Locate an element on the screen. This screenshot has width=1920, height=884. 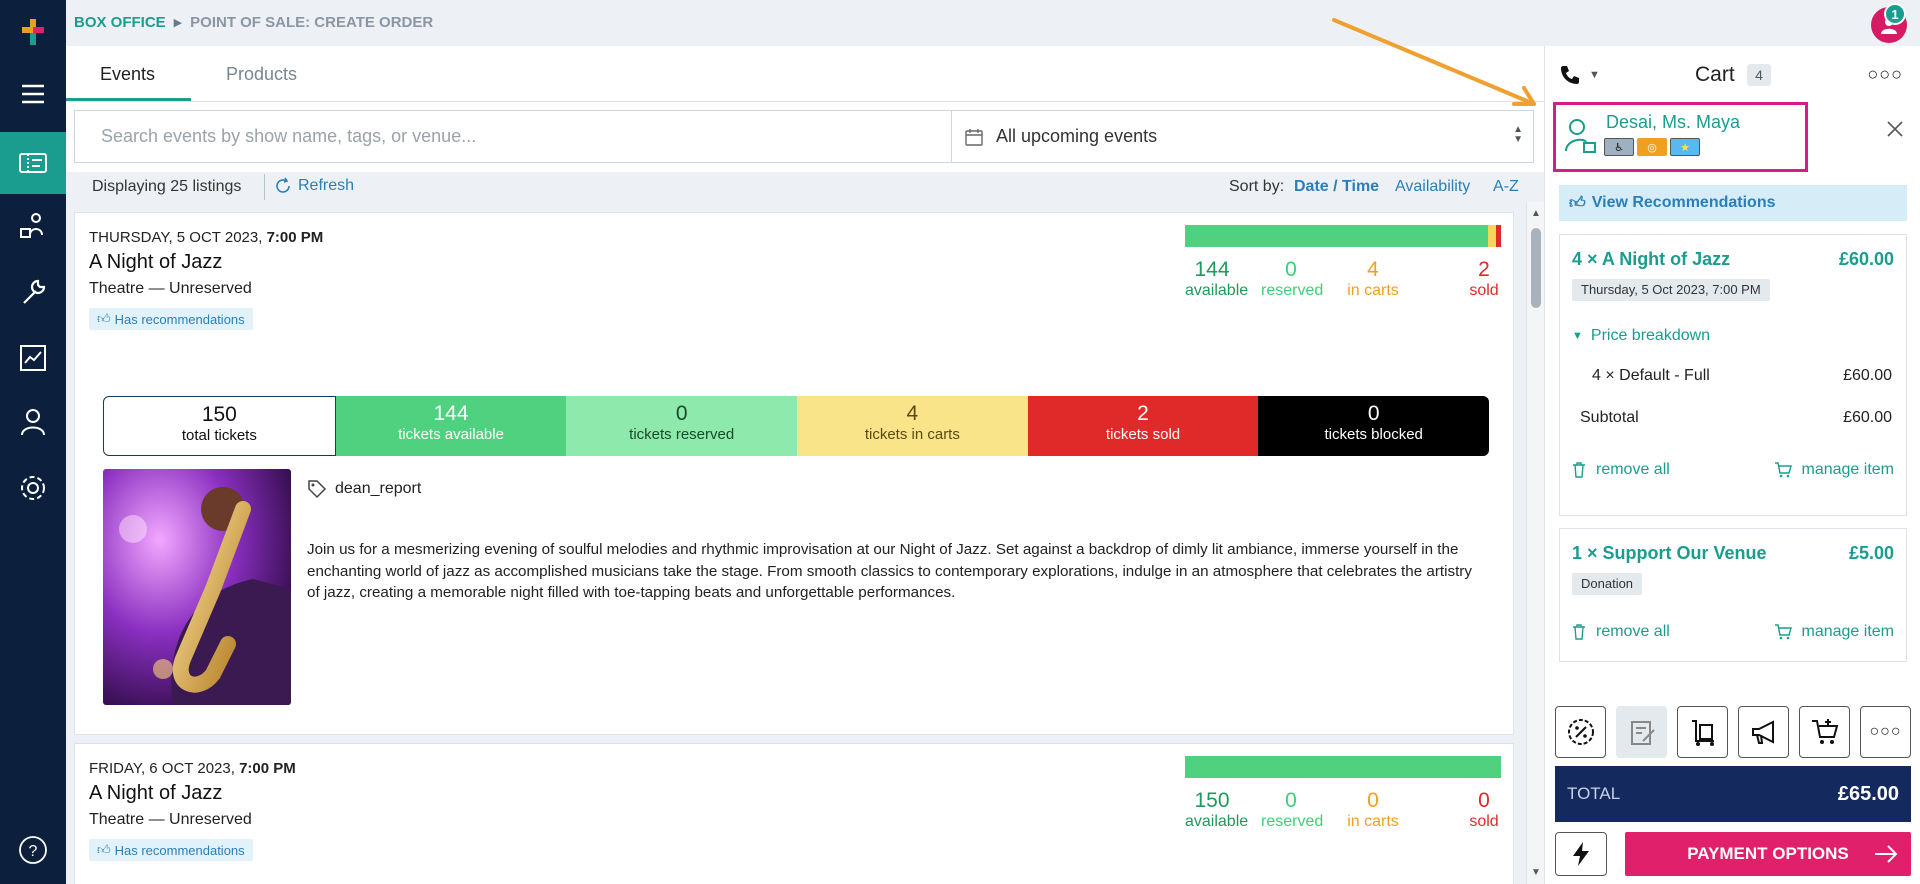
discount-icon is located at coordinates (1580, 732).